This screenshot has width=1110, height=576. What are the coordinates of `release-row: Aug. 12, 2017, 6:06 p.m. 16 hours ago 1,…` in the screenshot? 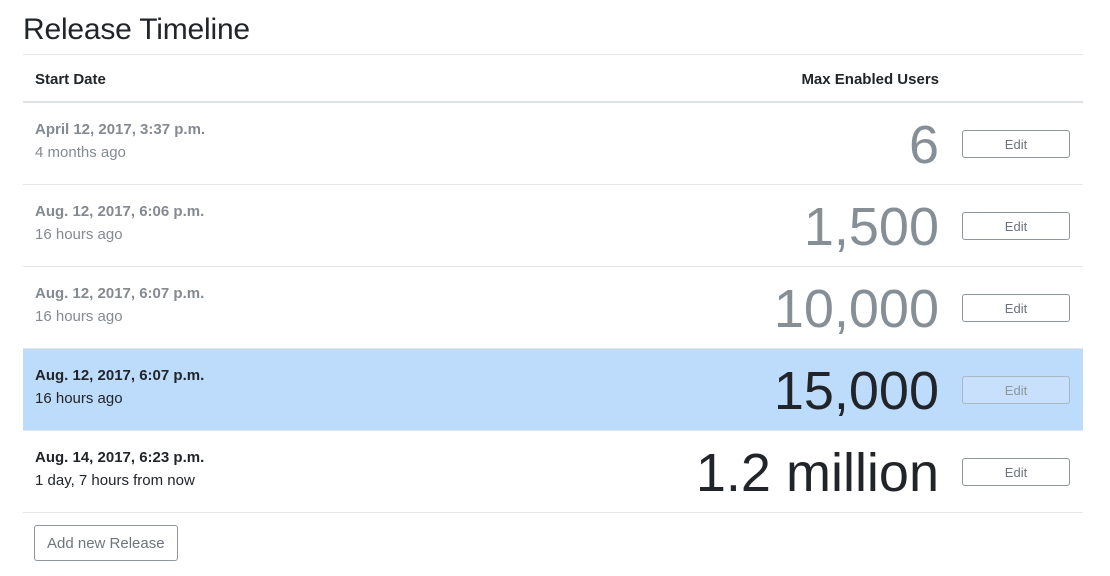 It's located at (553, 226).